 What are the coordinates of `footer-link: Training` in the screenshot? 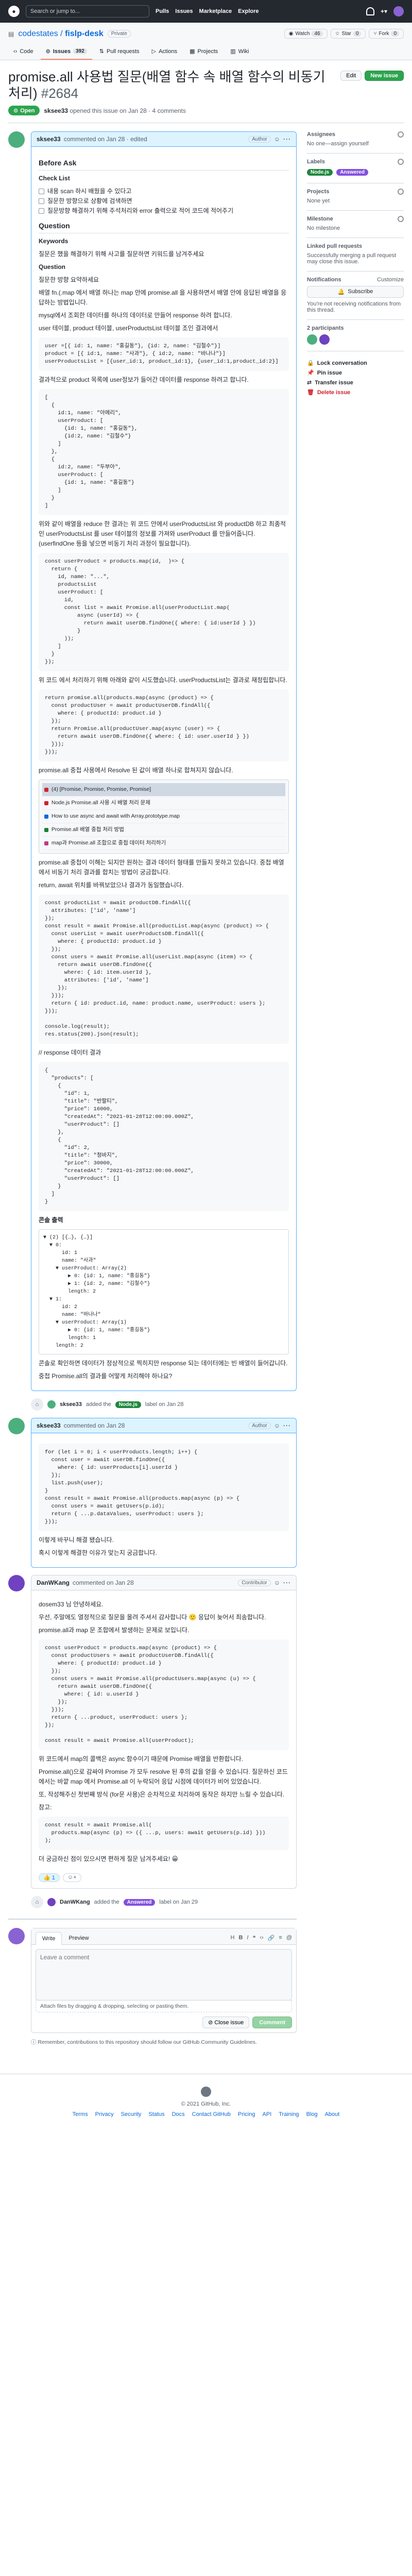 It's located at (289, 2114).